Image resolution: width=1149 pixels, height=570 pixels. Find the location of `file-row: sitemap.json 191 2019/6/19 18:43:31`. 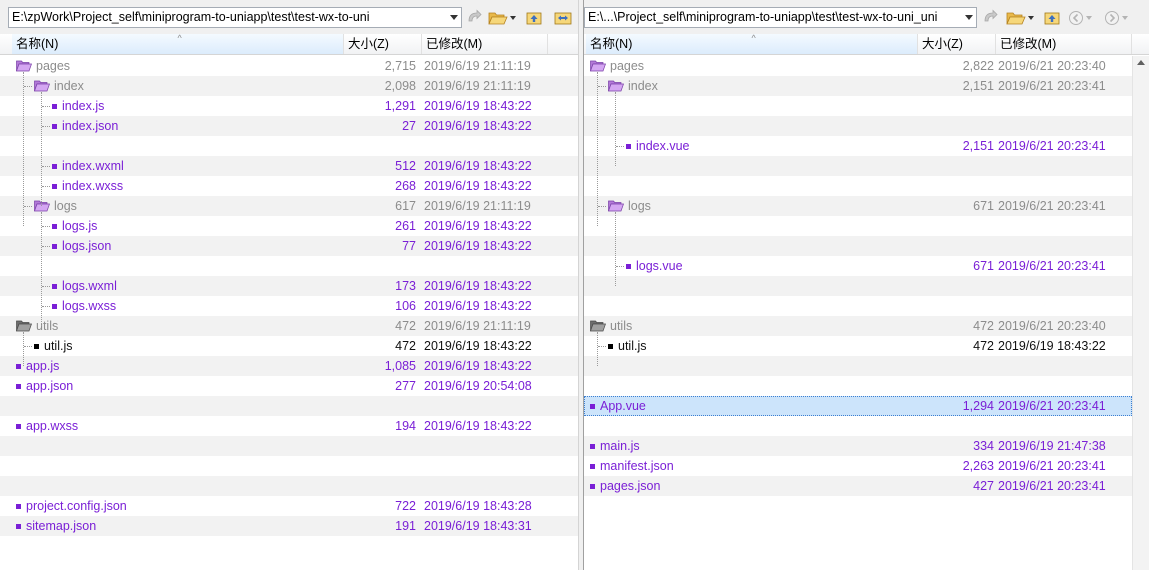

file-row: sitemap.json 191 2019/6/19 18:43:31 is located at coordinates (289, 526).